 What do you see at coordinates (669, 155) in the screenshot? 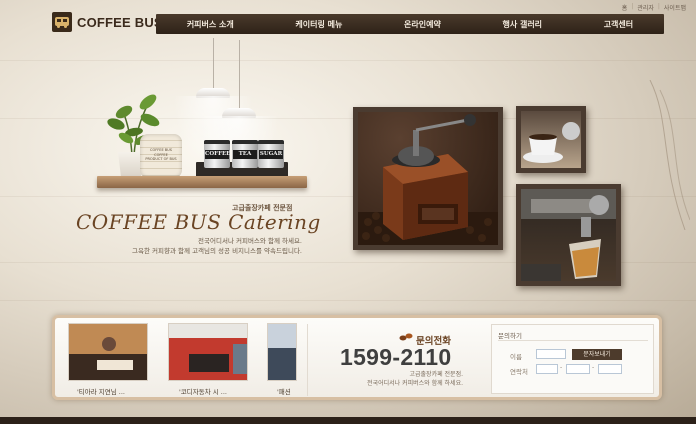
I see `decorative-lines` at bounding box center [669, 155].